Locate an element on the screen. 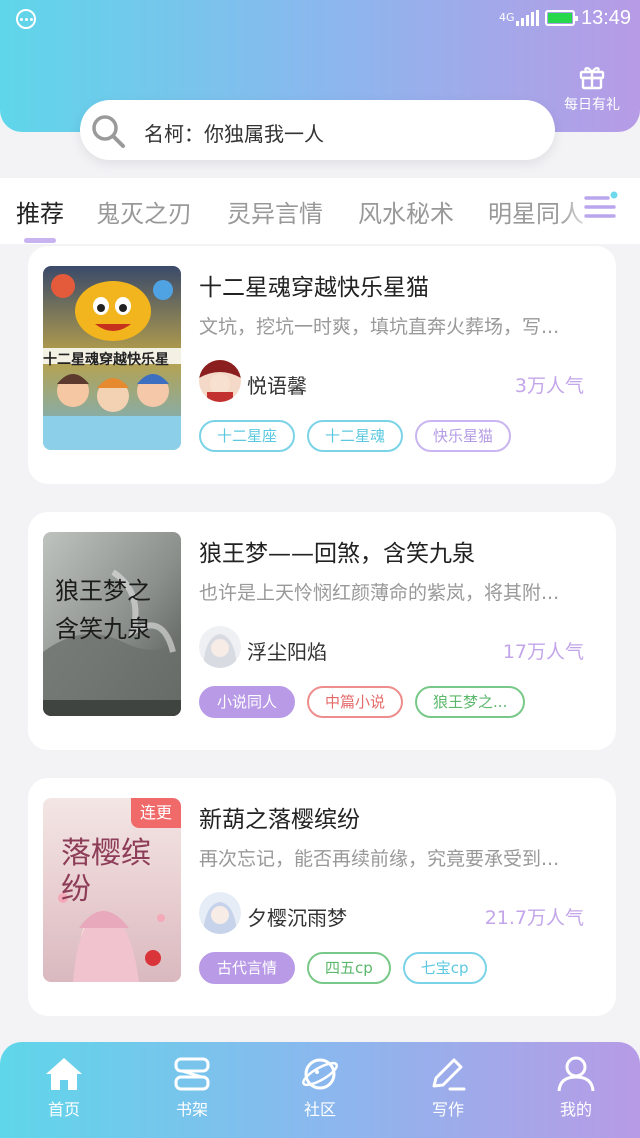  pen-icon is located at coordinates (449, 1074).